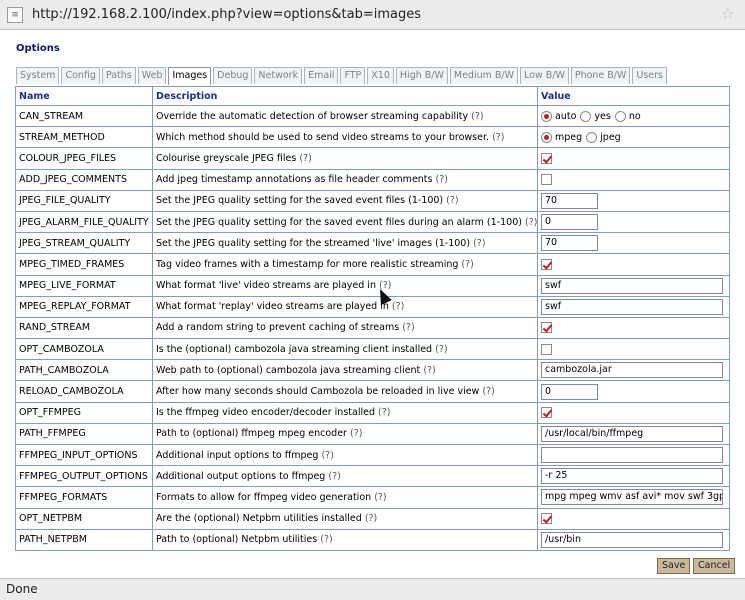  I want to click on option-radio-jpeg, so click(592, 137).